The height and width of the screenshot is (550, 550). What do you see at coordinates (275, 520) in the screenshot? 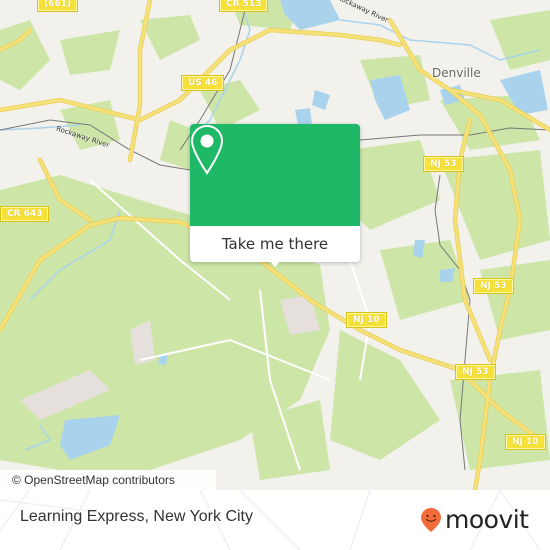
I see `footer: Learning Express, New York City moovit` at bounding box center [275, 520].